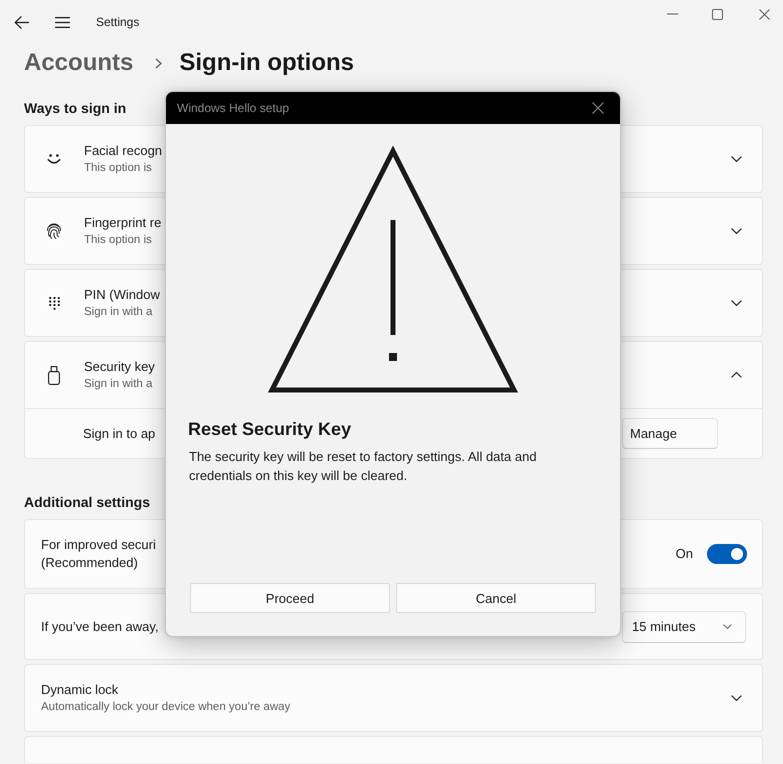 Image resolution: width=783 pixels, height=764 pixels. What do you see at coordinates (684, 554) in the screenshot?
I see `toggle-state-label: On` at bounding box center [684, 554].